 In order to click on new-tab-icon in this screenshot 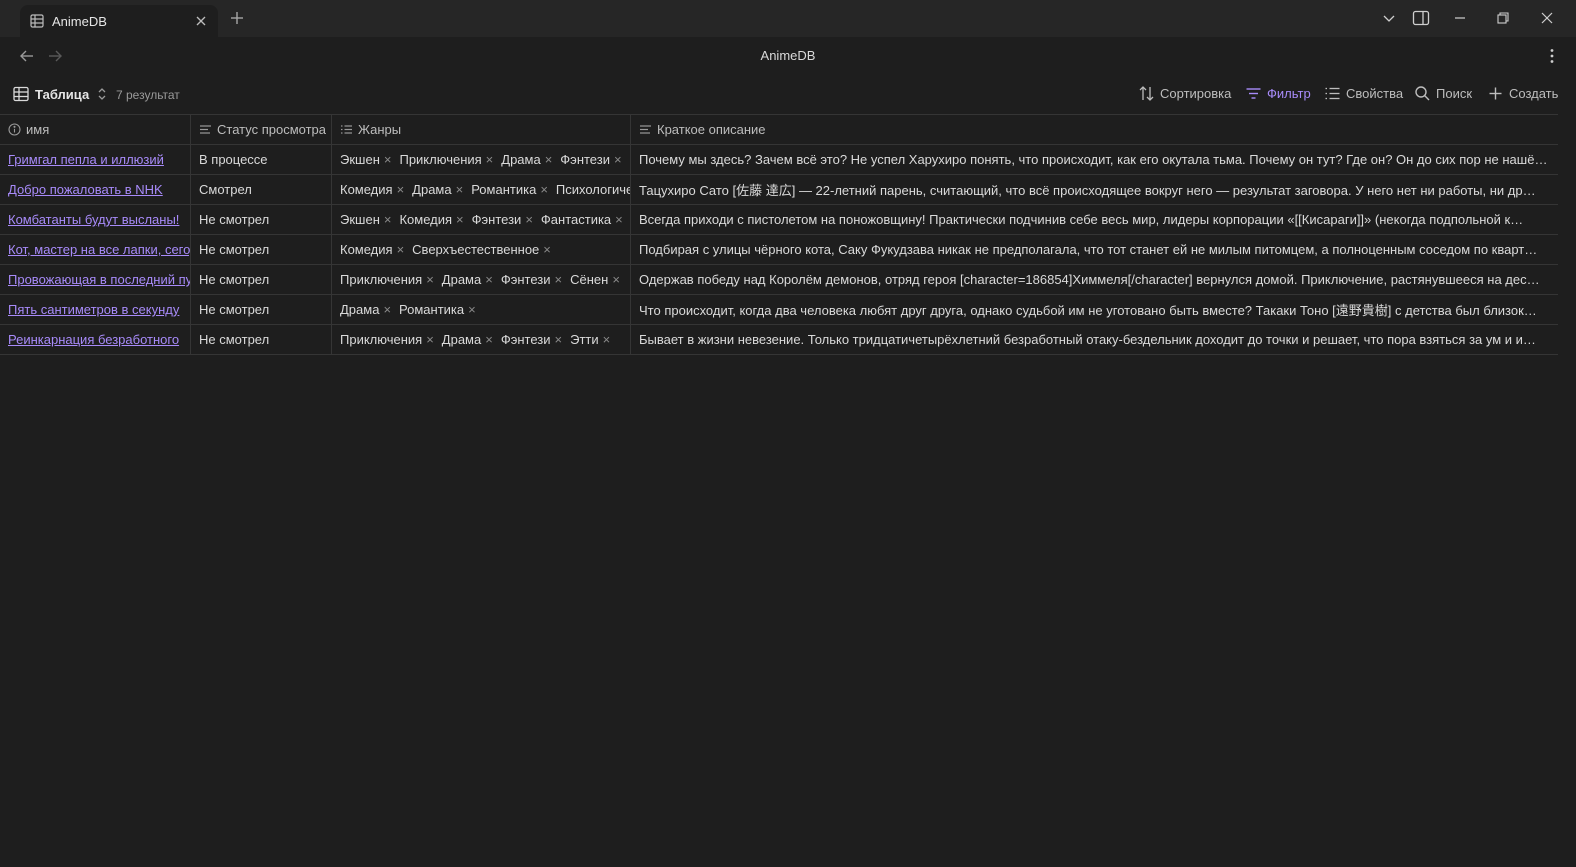, I will do `click(237, 18)`.